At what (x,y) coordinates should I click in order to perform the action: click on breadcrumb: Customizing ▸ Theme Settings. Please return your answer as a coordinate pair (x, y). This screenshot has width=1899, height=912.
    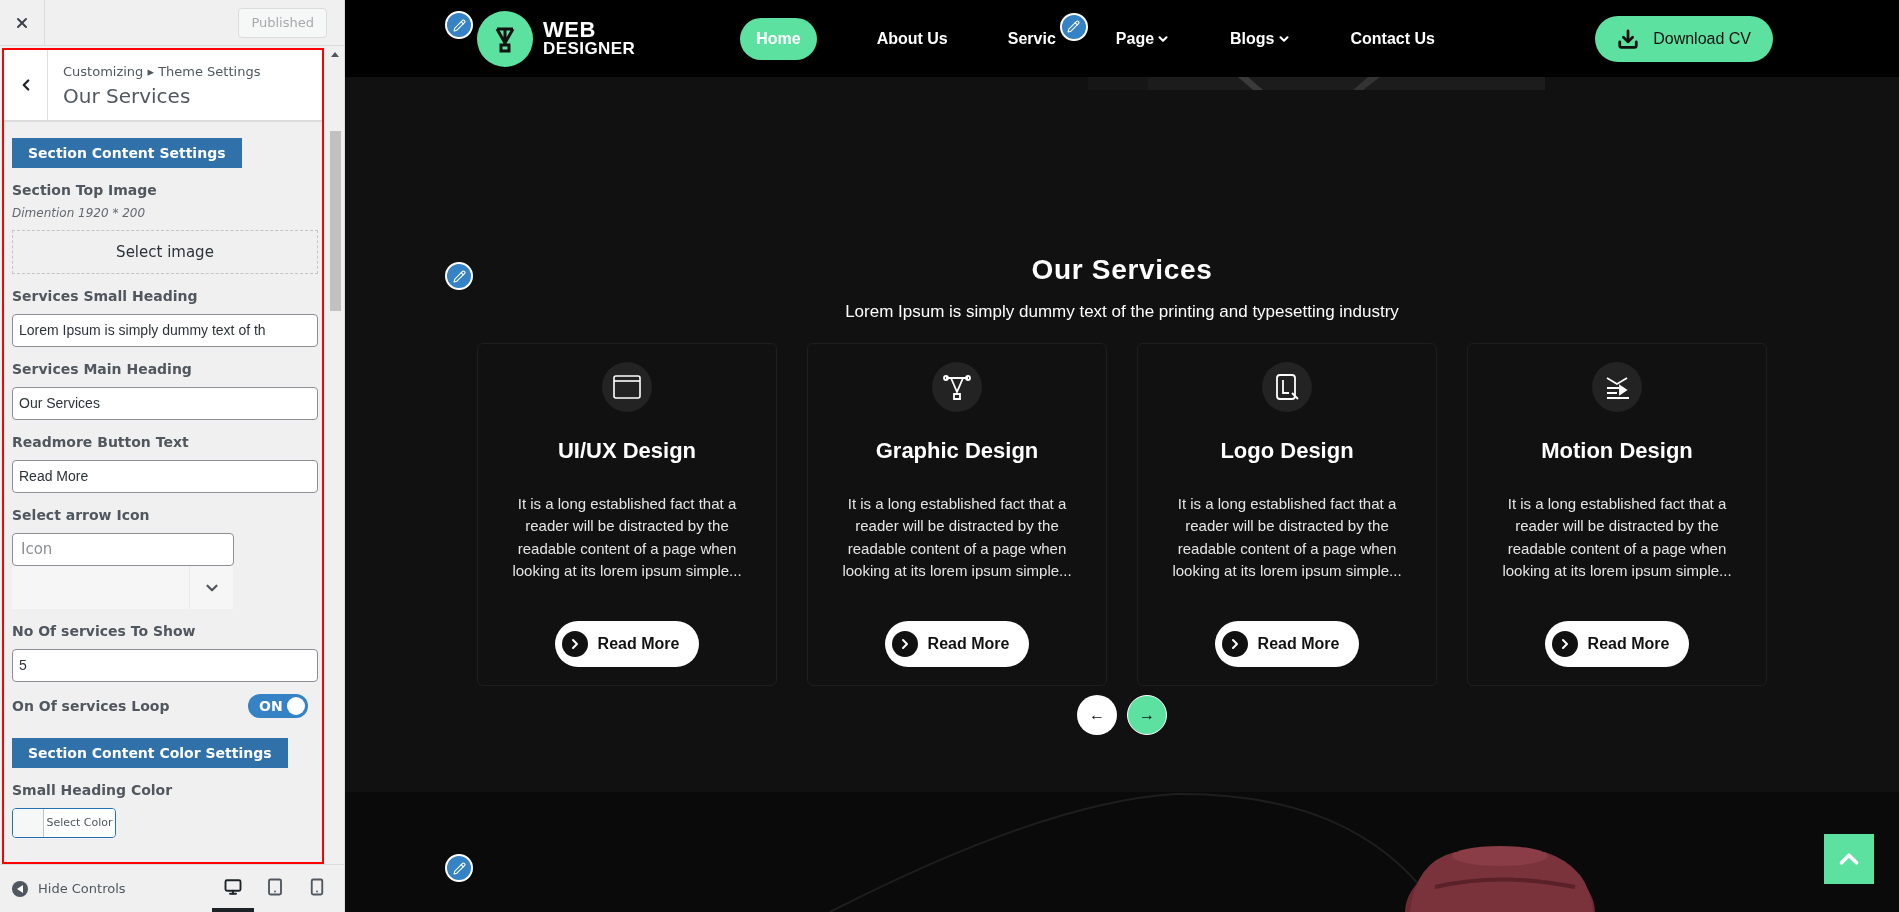
    Looking at the image, I should click on (162, 72).